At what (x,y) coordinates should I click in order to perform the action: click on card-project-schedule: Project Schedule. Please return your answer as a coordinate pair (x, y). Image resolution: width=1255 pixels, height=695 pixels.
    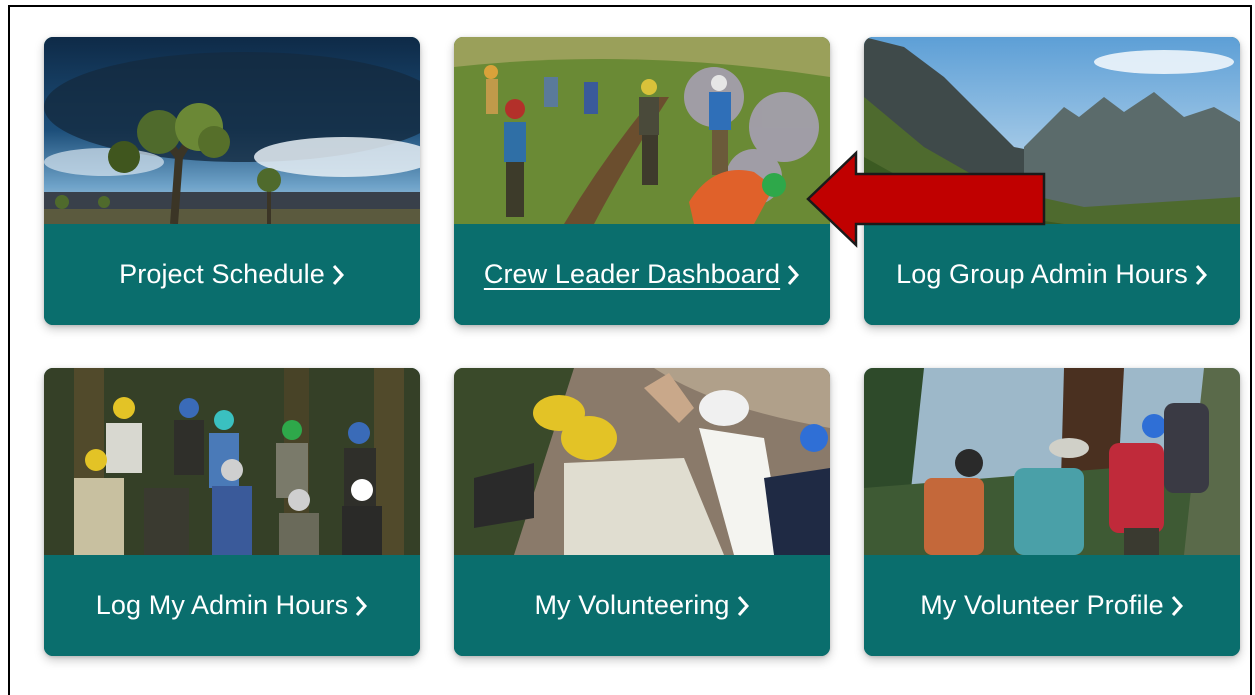
    Looking at the image, I should click on (232, 181).